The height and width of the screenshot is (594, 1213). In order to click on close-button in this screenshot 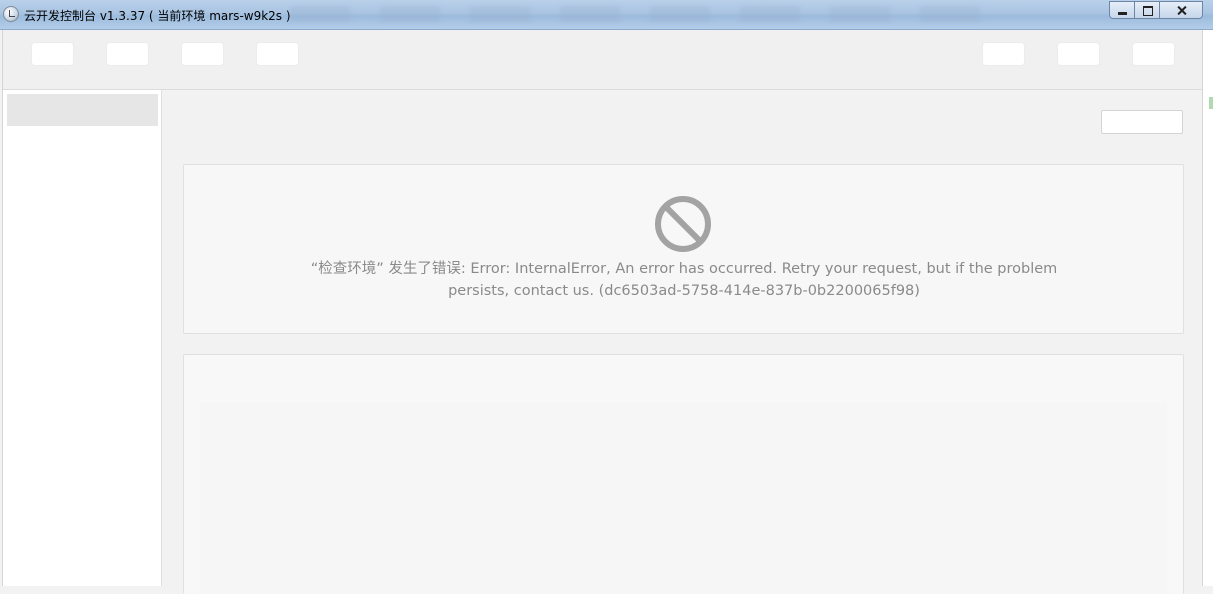, I will do `click(1181, 10)`.